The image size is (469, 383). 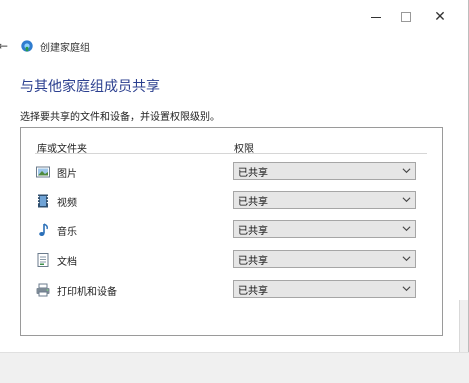 I want to click on table-row: 音乐 已共享, so click(x=232, y=230).